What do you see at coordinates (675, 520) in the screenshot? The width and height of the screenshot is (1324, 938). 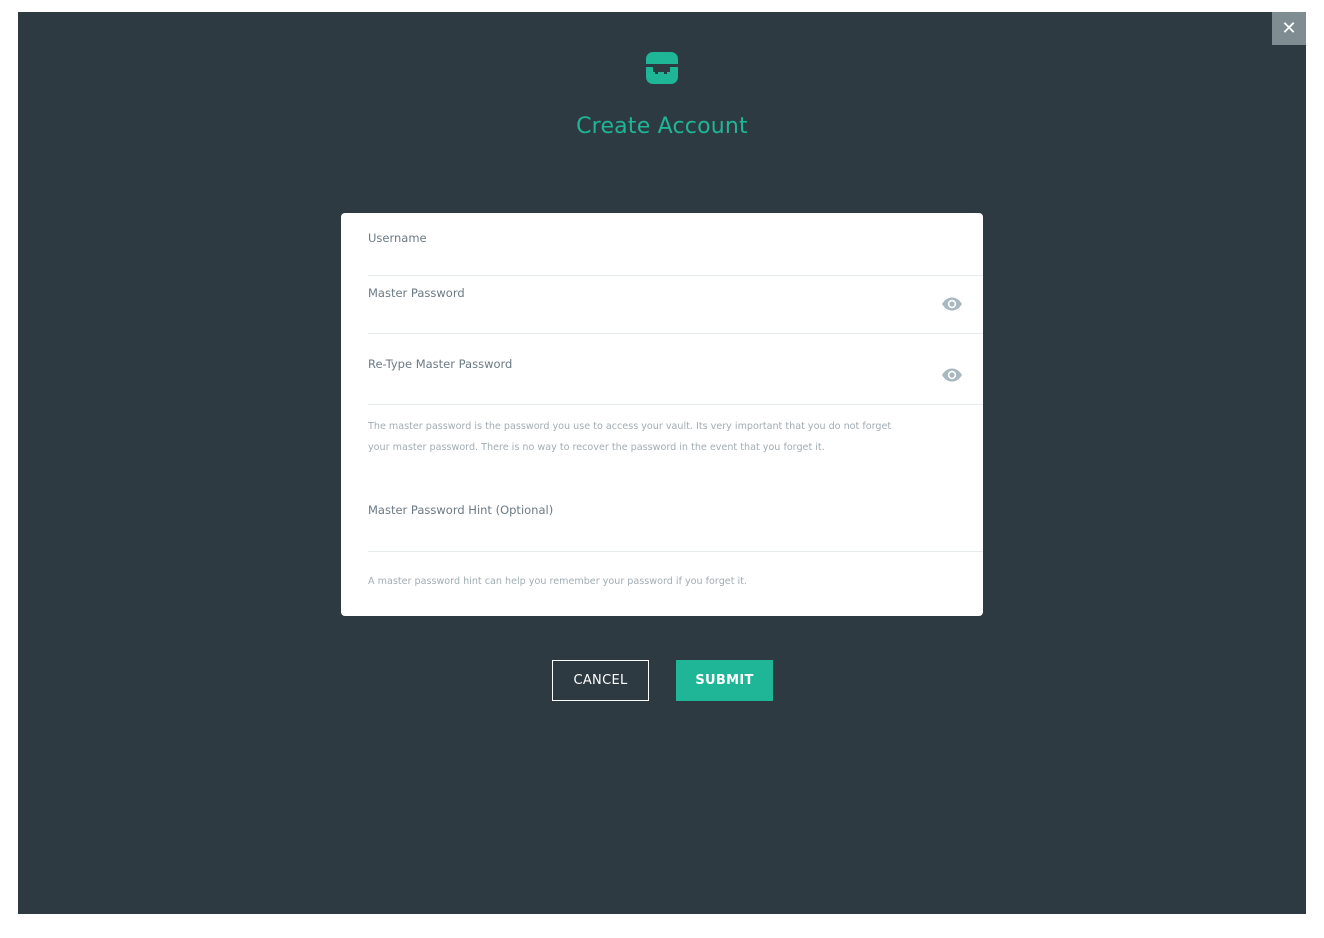 I see `password-hint-field: Master Password Hint (Optional)` at bounding box center [675, 520].